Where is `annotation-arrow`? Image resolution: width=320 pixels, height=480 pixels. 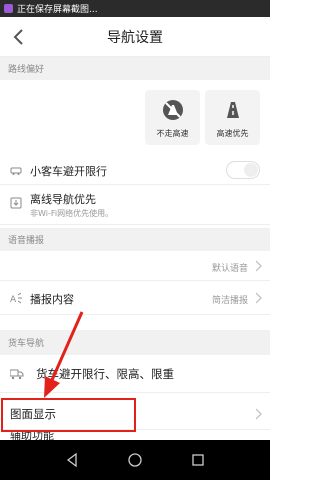 annotation-arrow is located at coordinates (64, 354).